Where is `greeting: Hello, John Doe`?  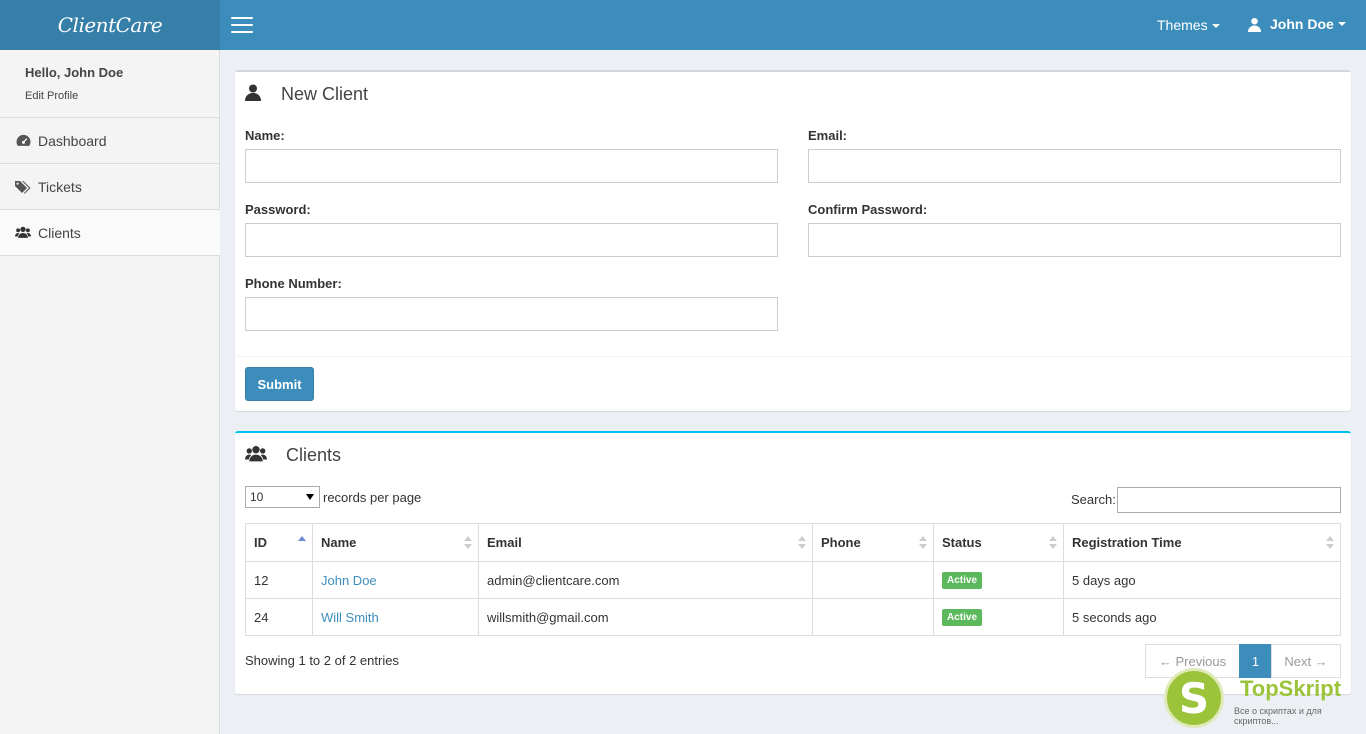
greeting: Hello, John Doe is located at coordinates (74, 72).